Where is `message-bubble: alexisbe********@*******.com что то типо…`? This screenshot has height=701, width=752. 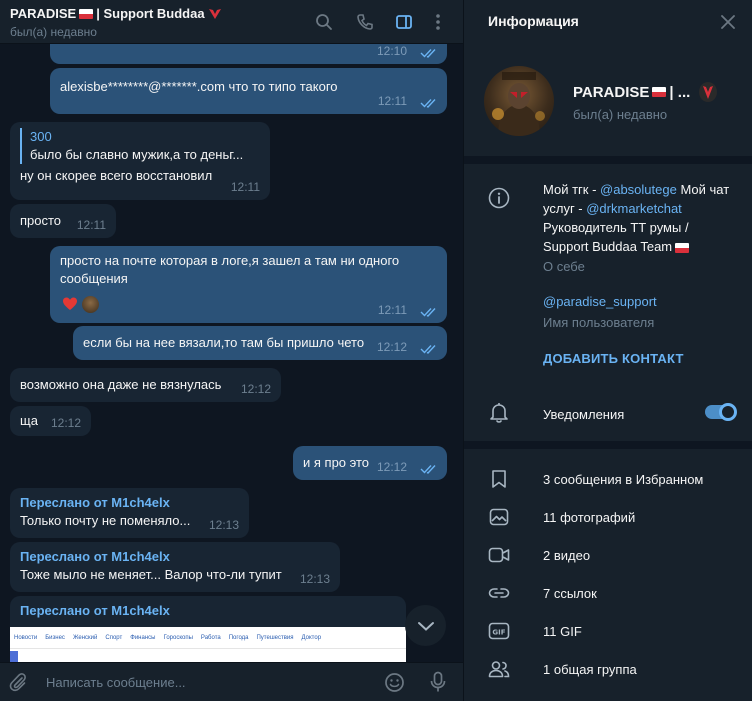
message-bubble: alexisbe********@*******.com что то типо… is located at coordinates (248, 91).